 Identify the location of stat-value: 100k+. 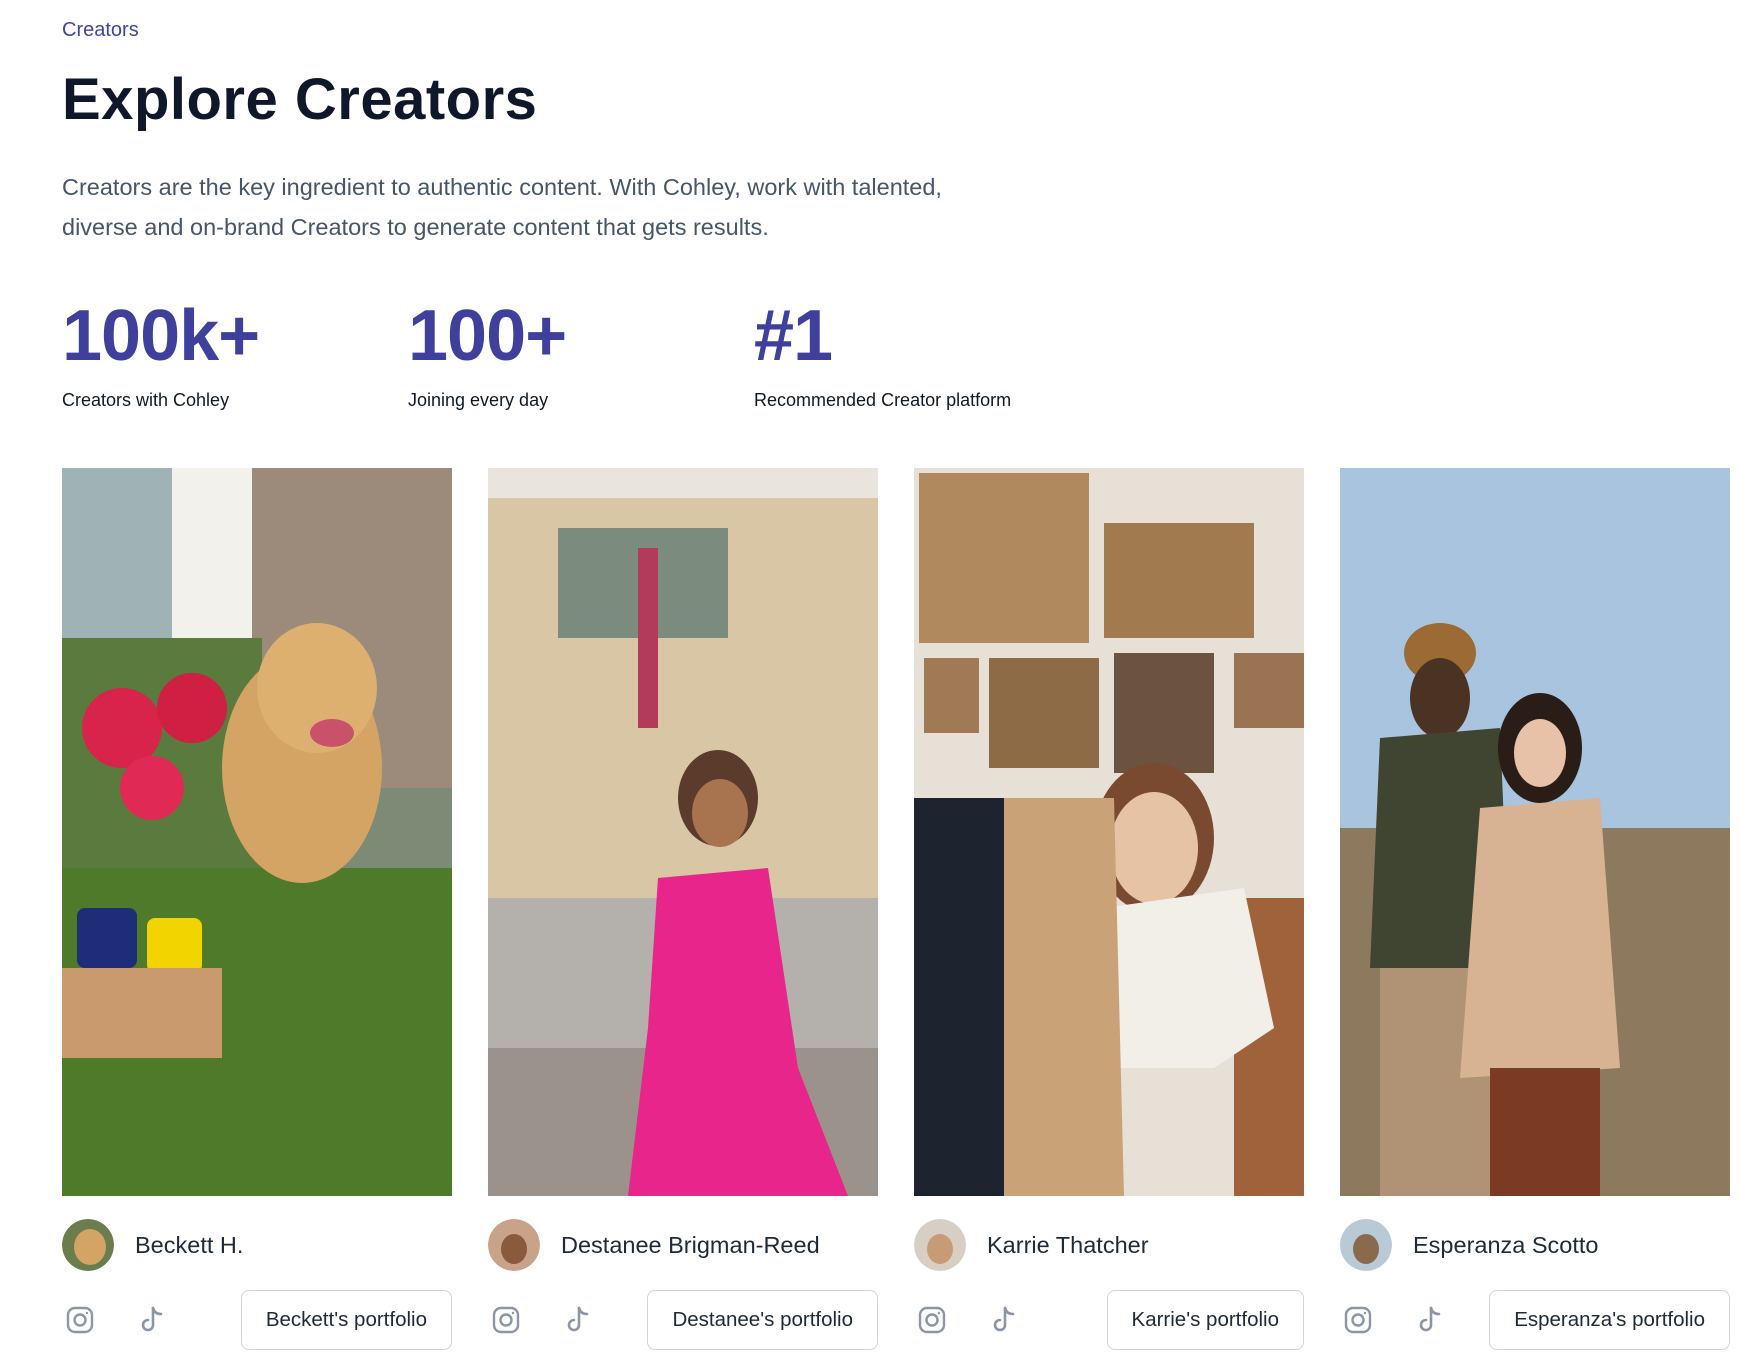
(161, 336).